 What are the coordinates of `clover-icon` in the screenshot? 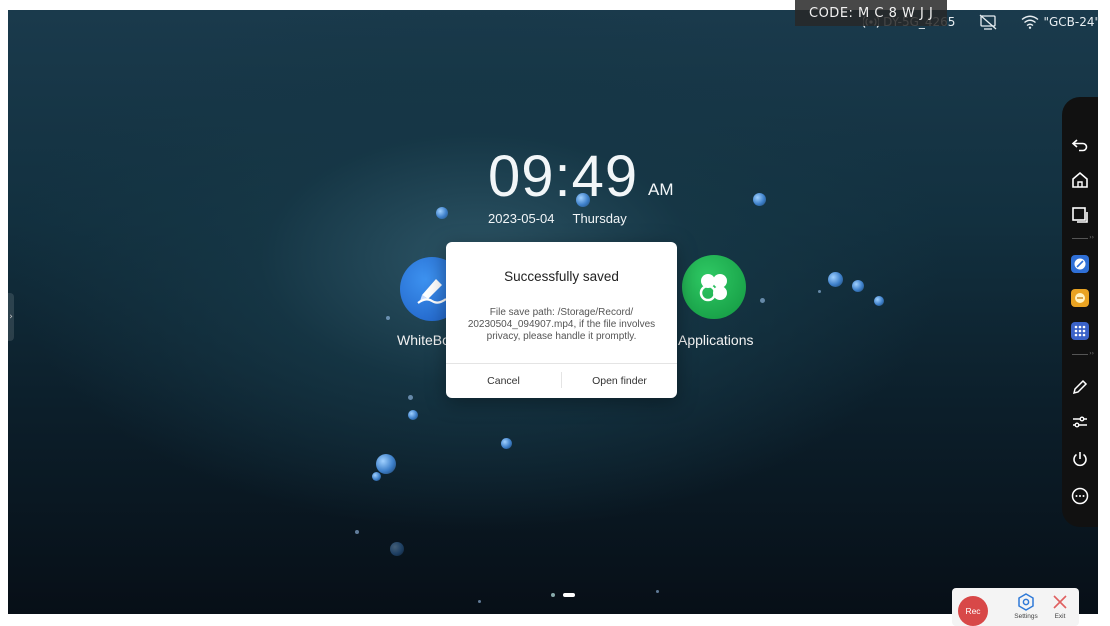 It's located at (713, 288).